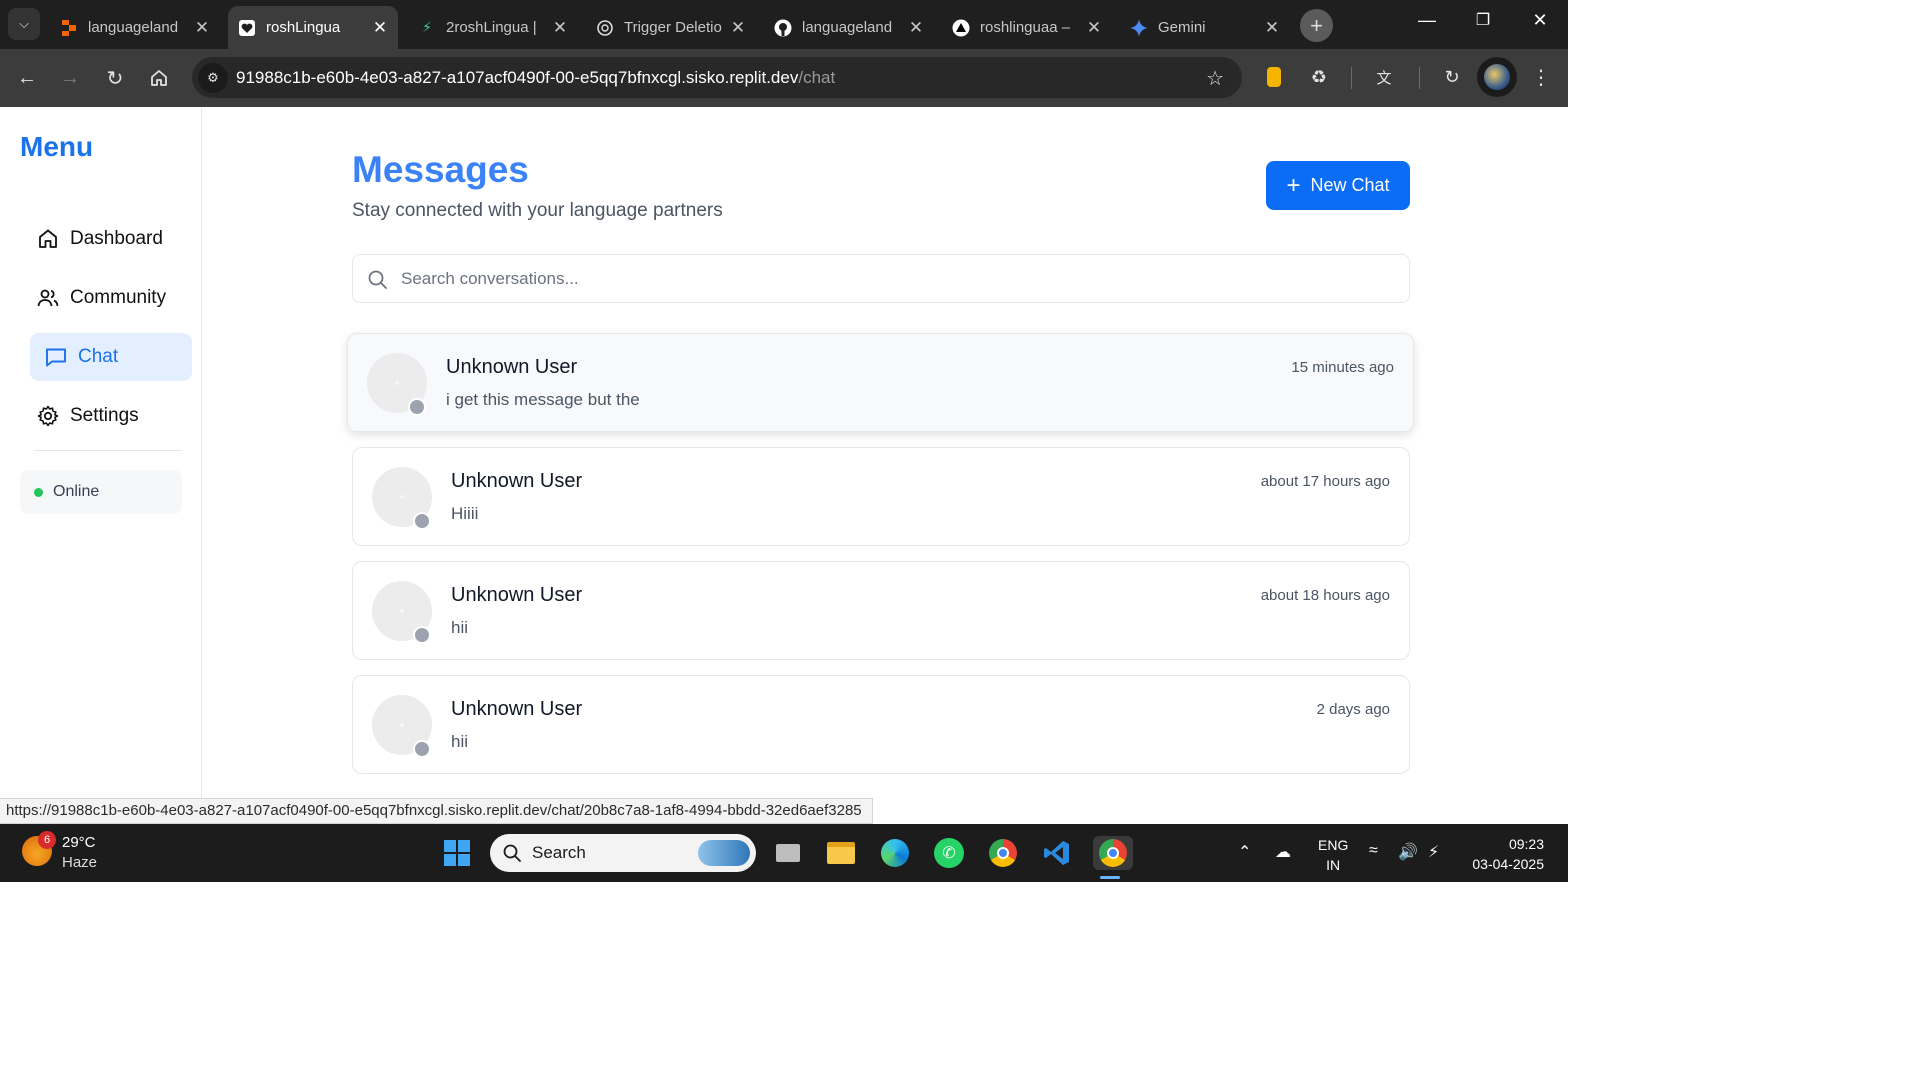 The height and width of the screenshot is (1080, 1920). What do you see at coordinates (881, 610) in the screenshot?
I see `conversation-item: Unknown User hii about 18 hours ago` at bounding box center [881, 610].